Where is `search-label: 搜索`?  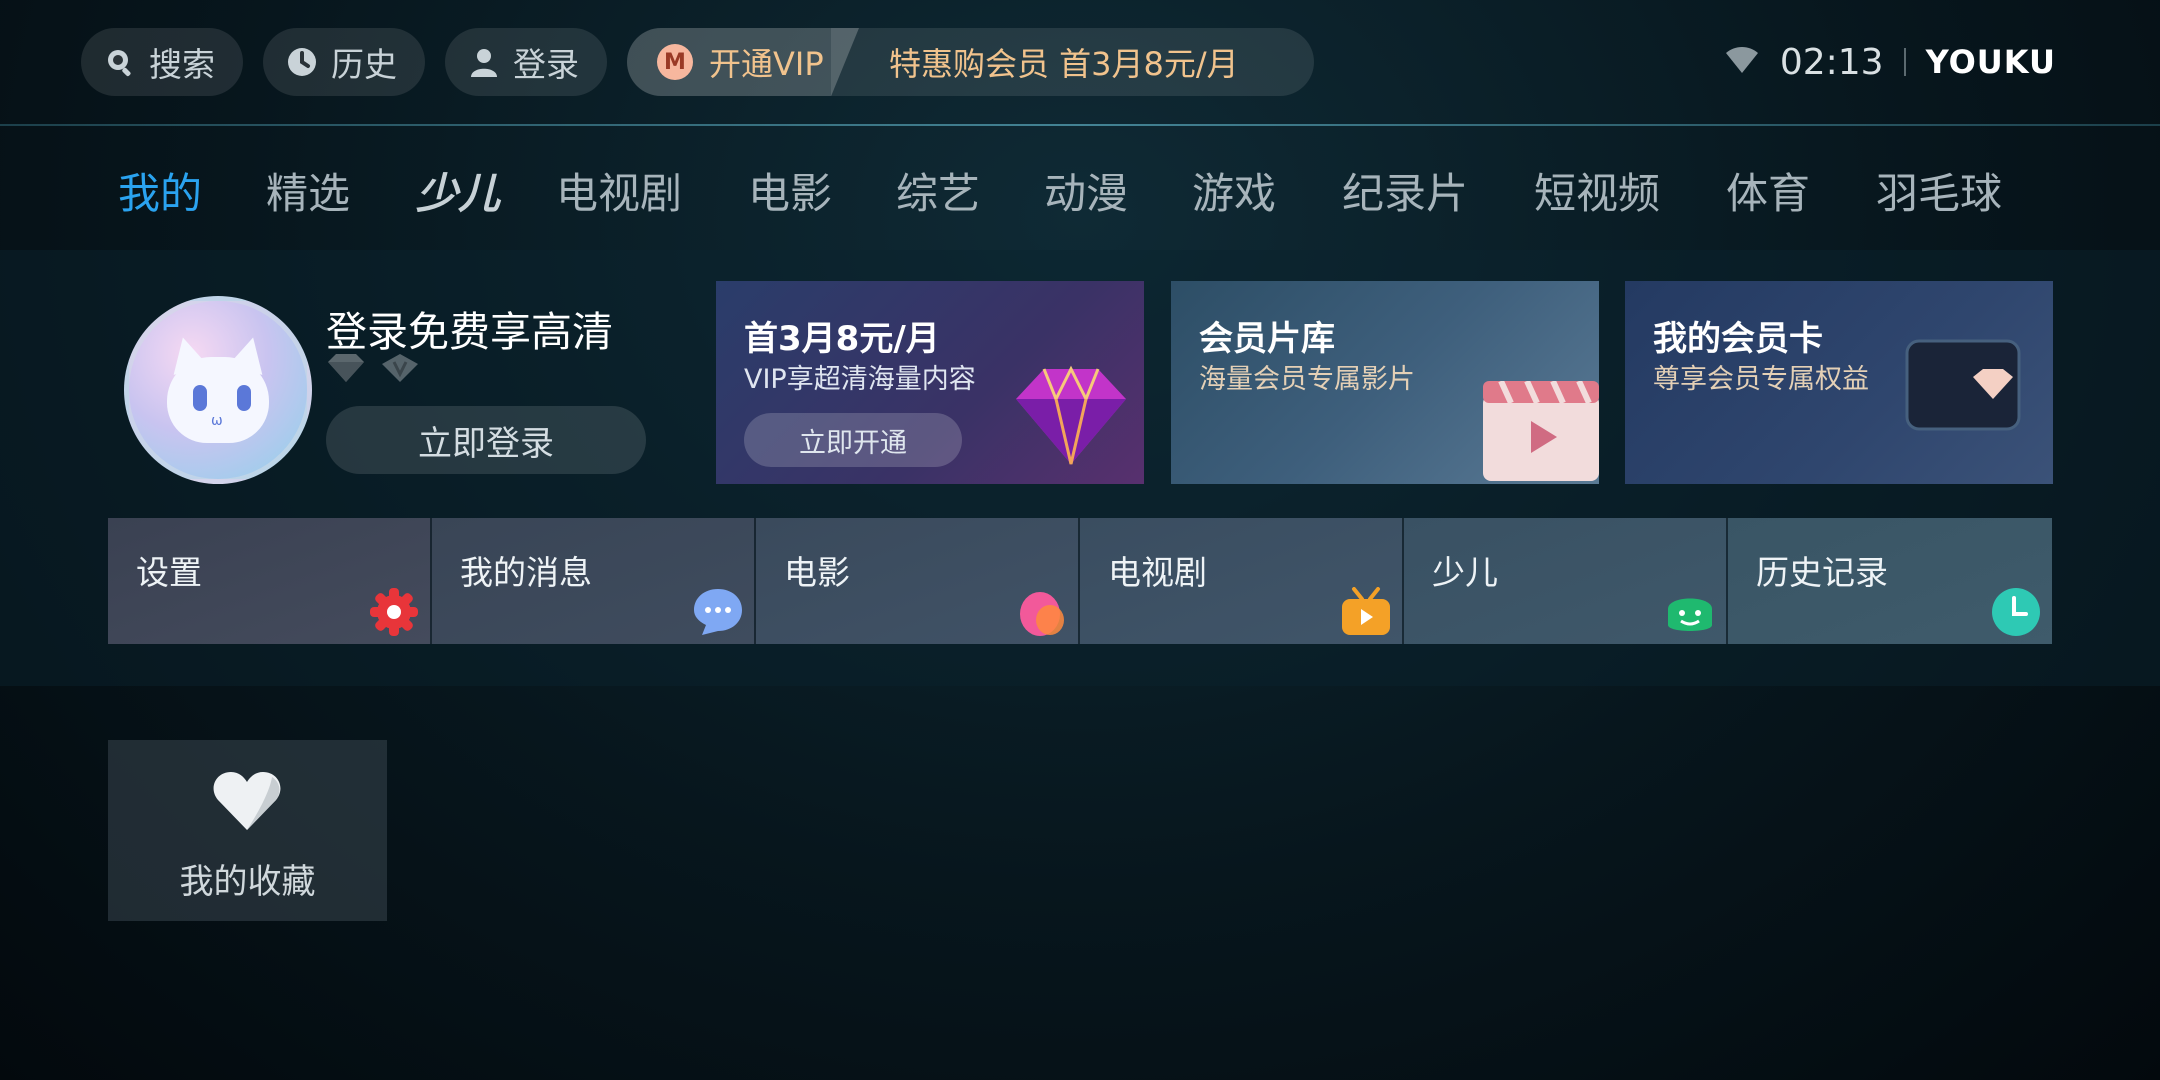 search-label: 搜索 is located at coordinates (182, 64).